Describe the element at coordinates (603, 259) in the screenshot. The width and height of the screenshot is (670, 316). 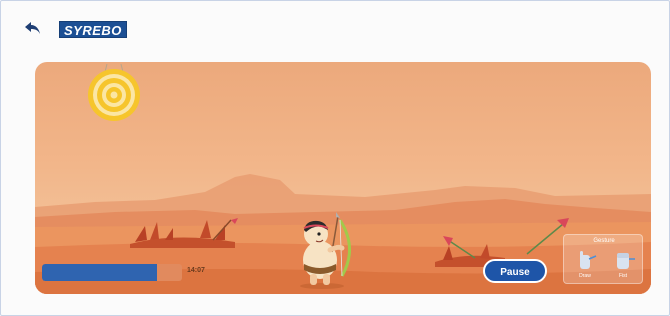
I see `gesture-panel: Gesture Draw Fist` at that location.